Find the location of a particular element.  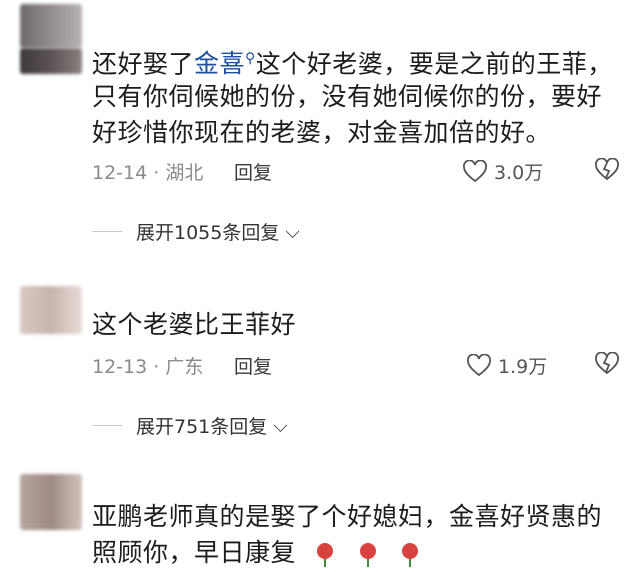

comment-text-line-1: 亚鹏老师真的是娶了个好媳妇，金喜好贤惠的 is located at coordinates (347, 516).